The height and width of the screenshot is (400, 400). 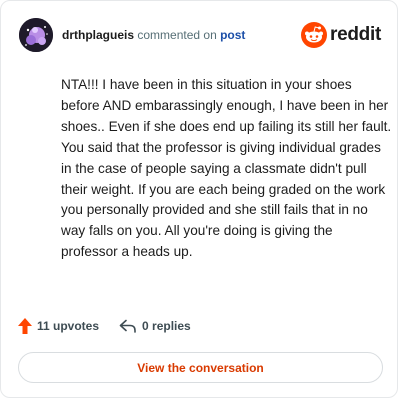 What do you see at coordinates (127, 326) in the screenshot?
I see `reply-arrow-icon` at bounding box center [127, 326].